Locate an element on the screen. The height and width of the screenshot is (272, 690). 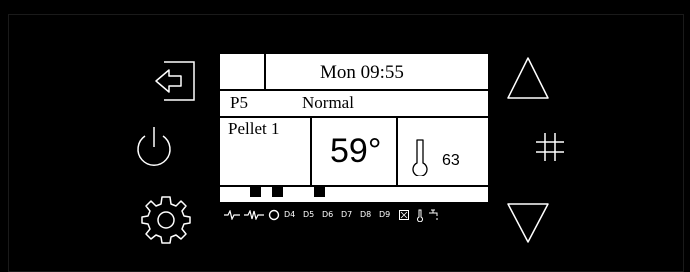
d8-label: D8 is located at coordinates (366, 214).